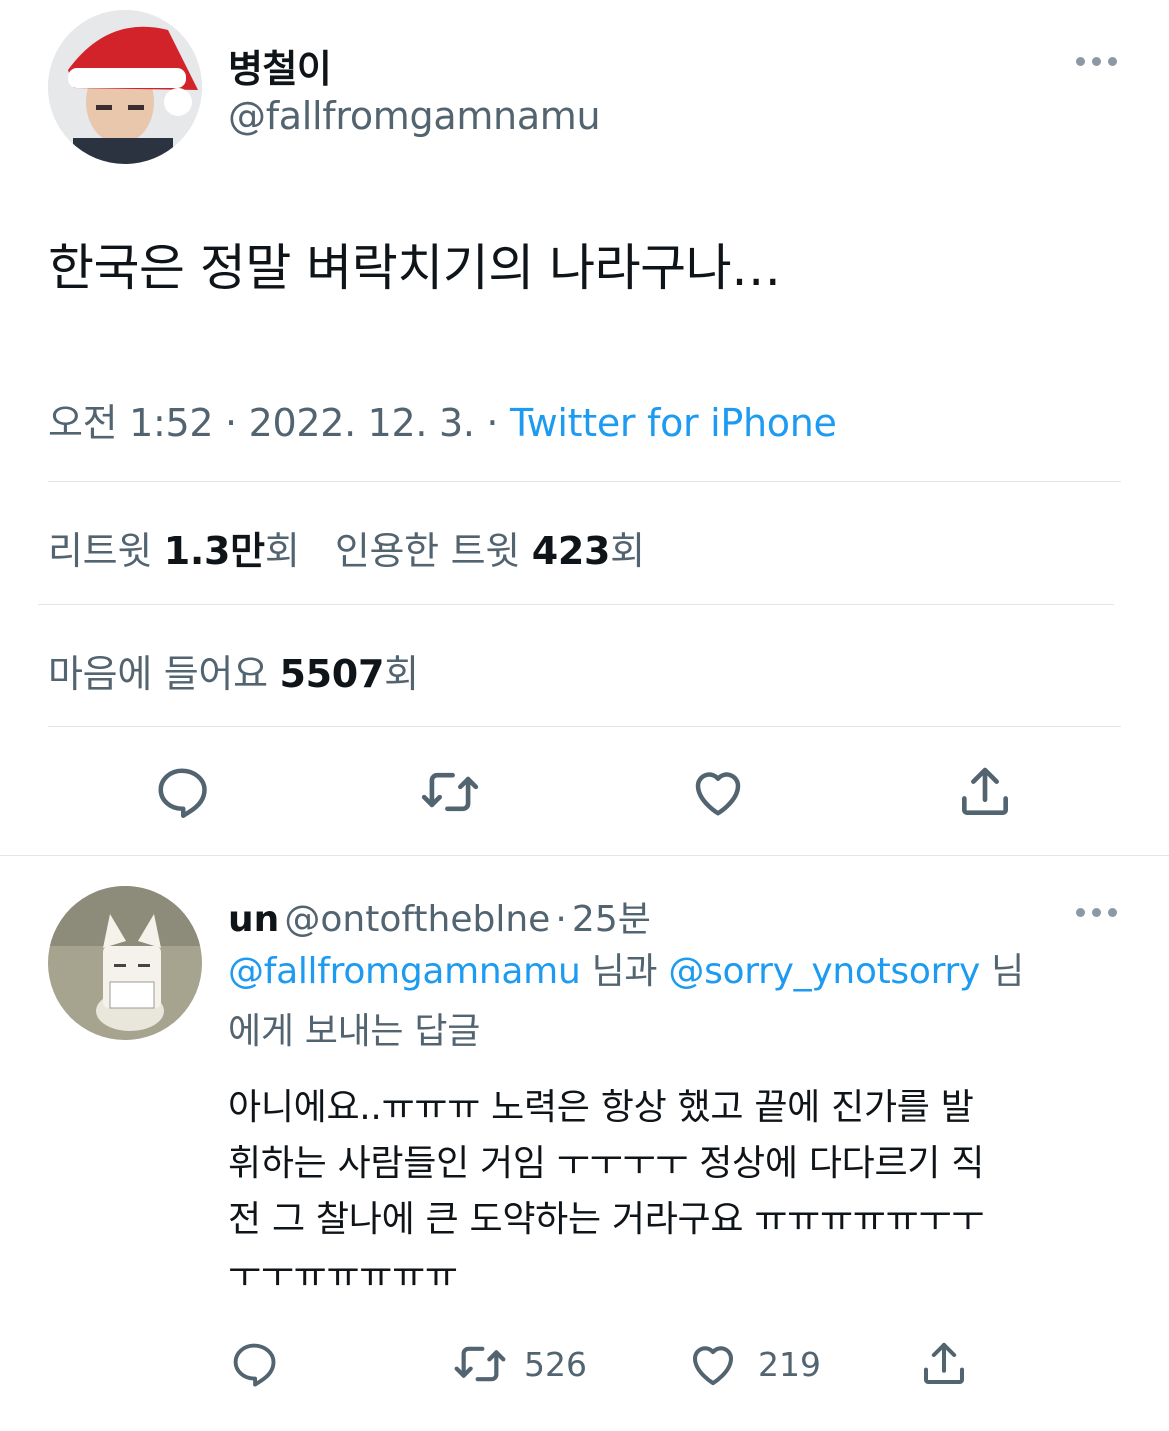 Image resolution: width=1169 pixels, height=1431 pixels. I want to click on avatar-photo, so click(125, 87).